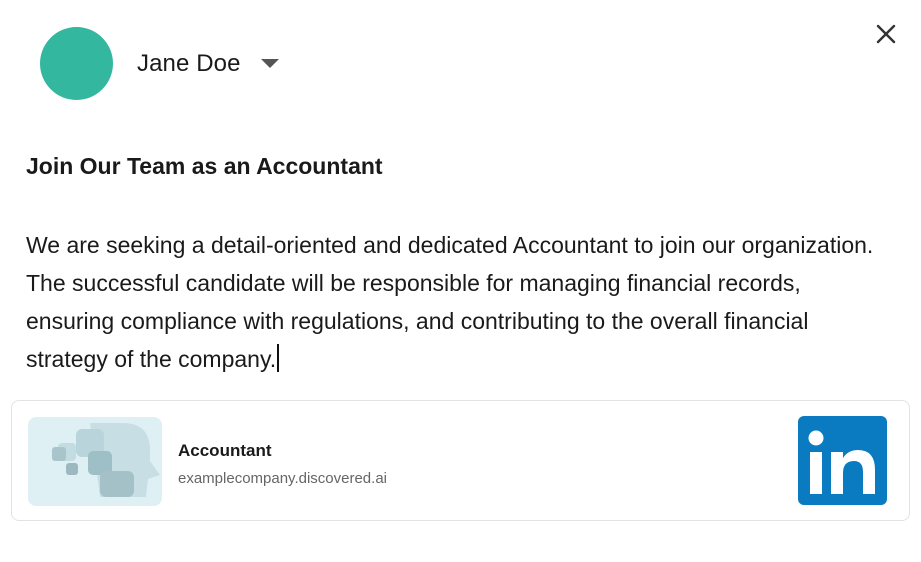 This screenshot has width=921, height=562. What do you see at coordinates (225, 450) in the screenshot?
I see `link-title: Accountant` at bounding box center [225, 450].